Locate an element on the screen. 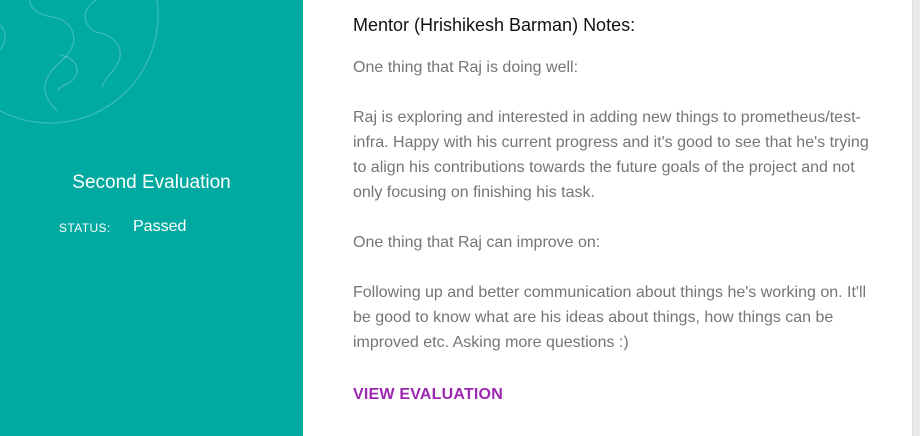  notes-title: Mentor (Hrishikesh Barman) Notes: is located at coordinates (494, 25).